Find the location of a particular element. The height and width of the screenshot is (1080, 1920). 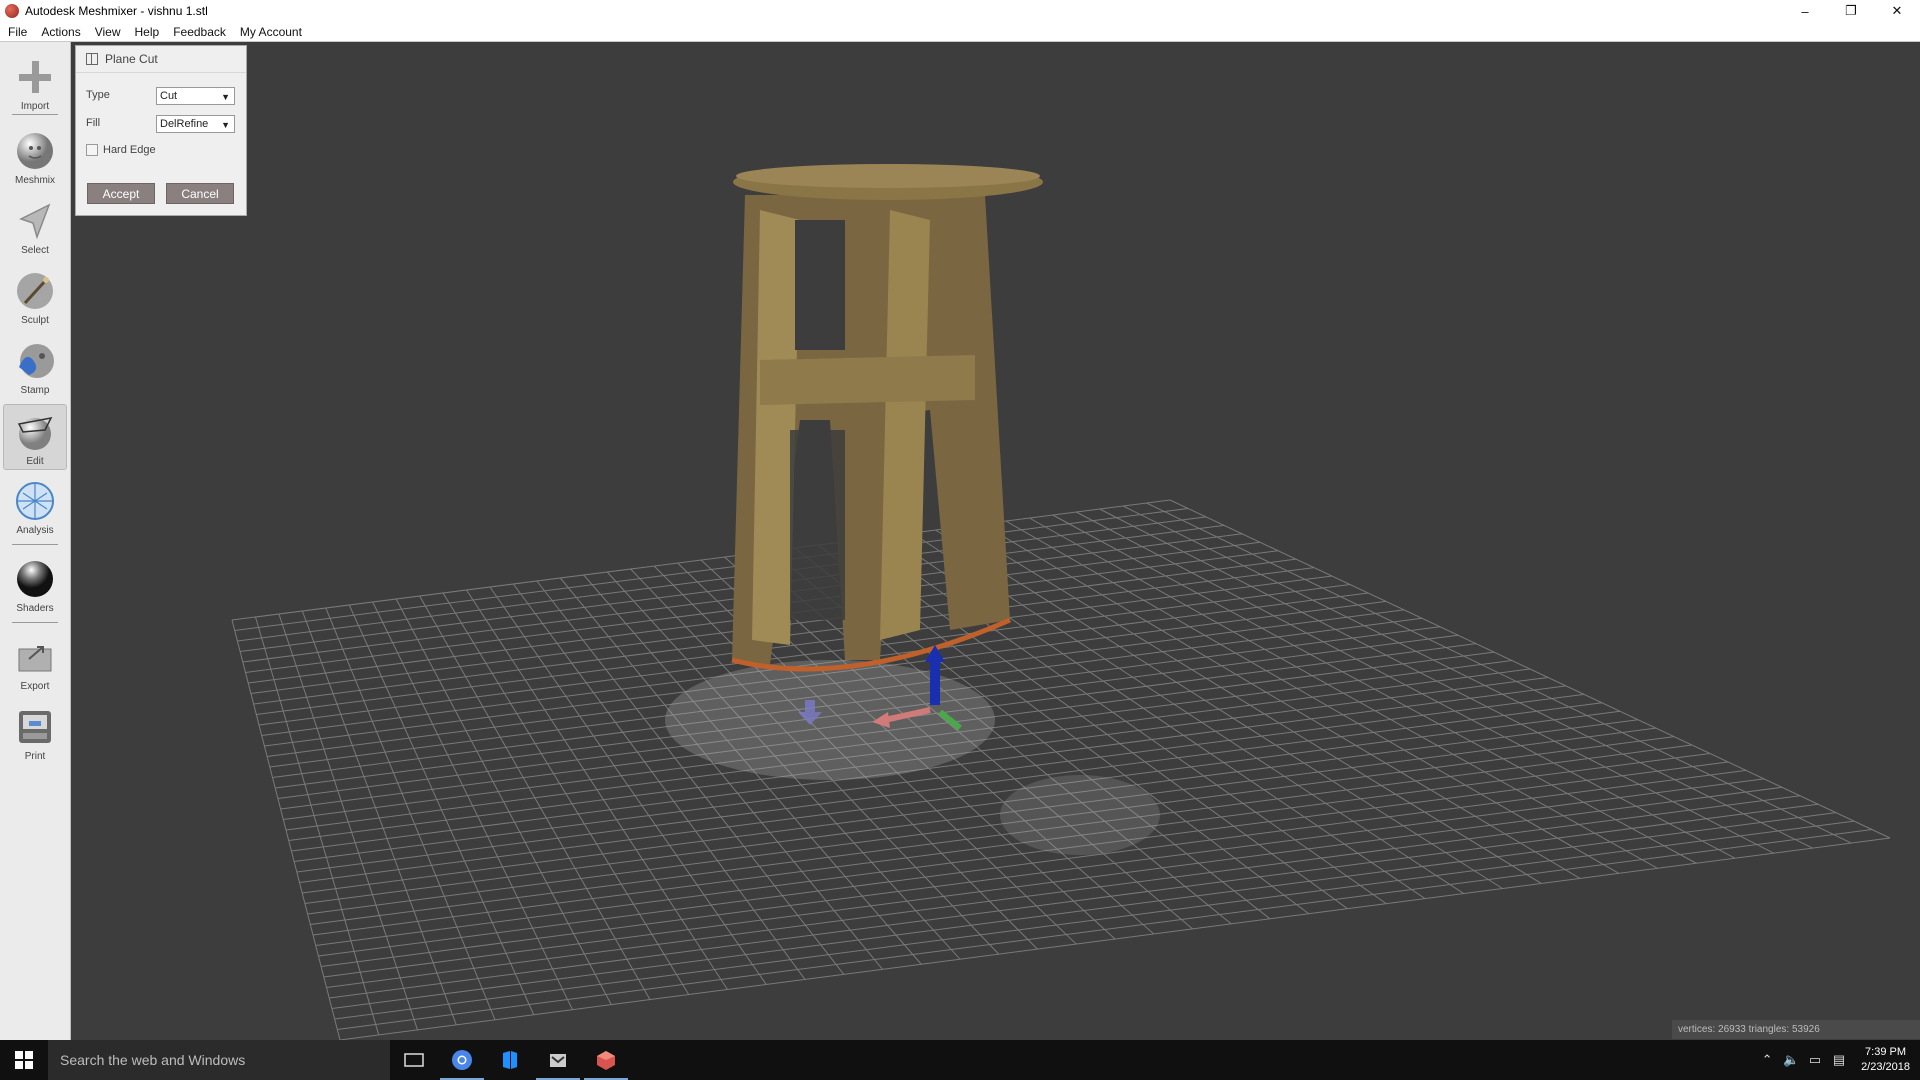

tool-label: Shaders is located at coordinates (35, 608).